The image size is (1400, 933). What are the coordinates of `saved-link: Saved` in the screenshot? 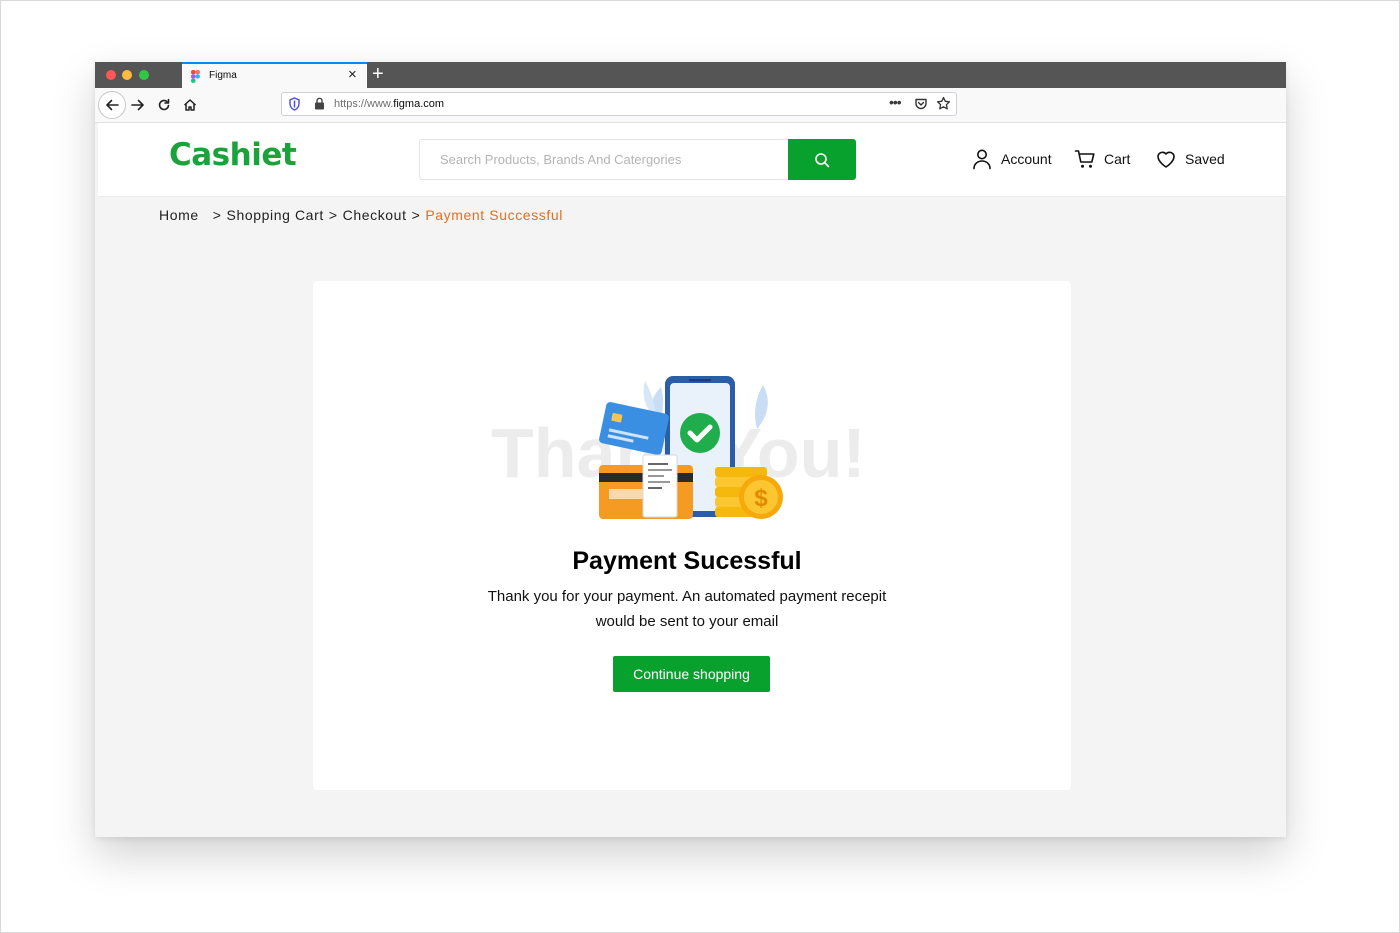 It's located at (1190, 159).